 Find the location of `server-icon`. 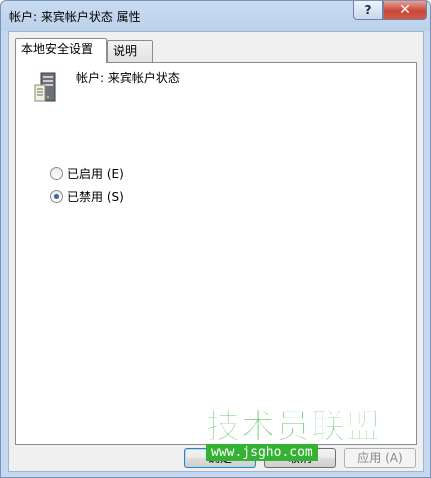

server-icon is located at coordinates (45, 87).